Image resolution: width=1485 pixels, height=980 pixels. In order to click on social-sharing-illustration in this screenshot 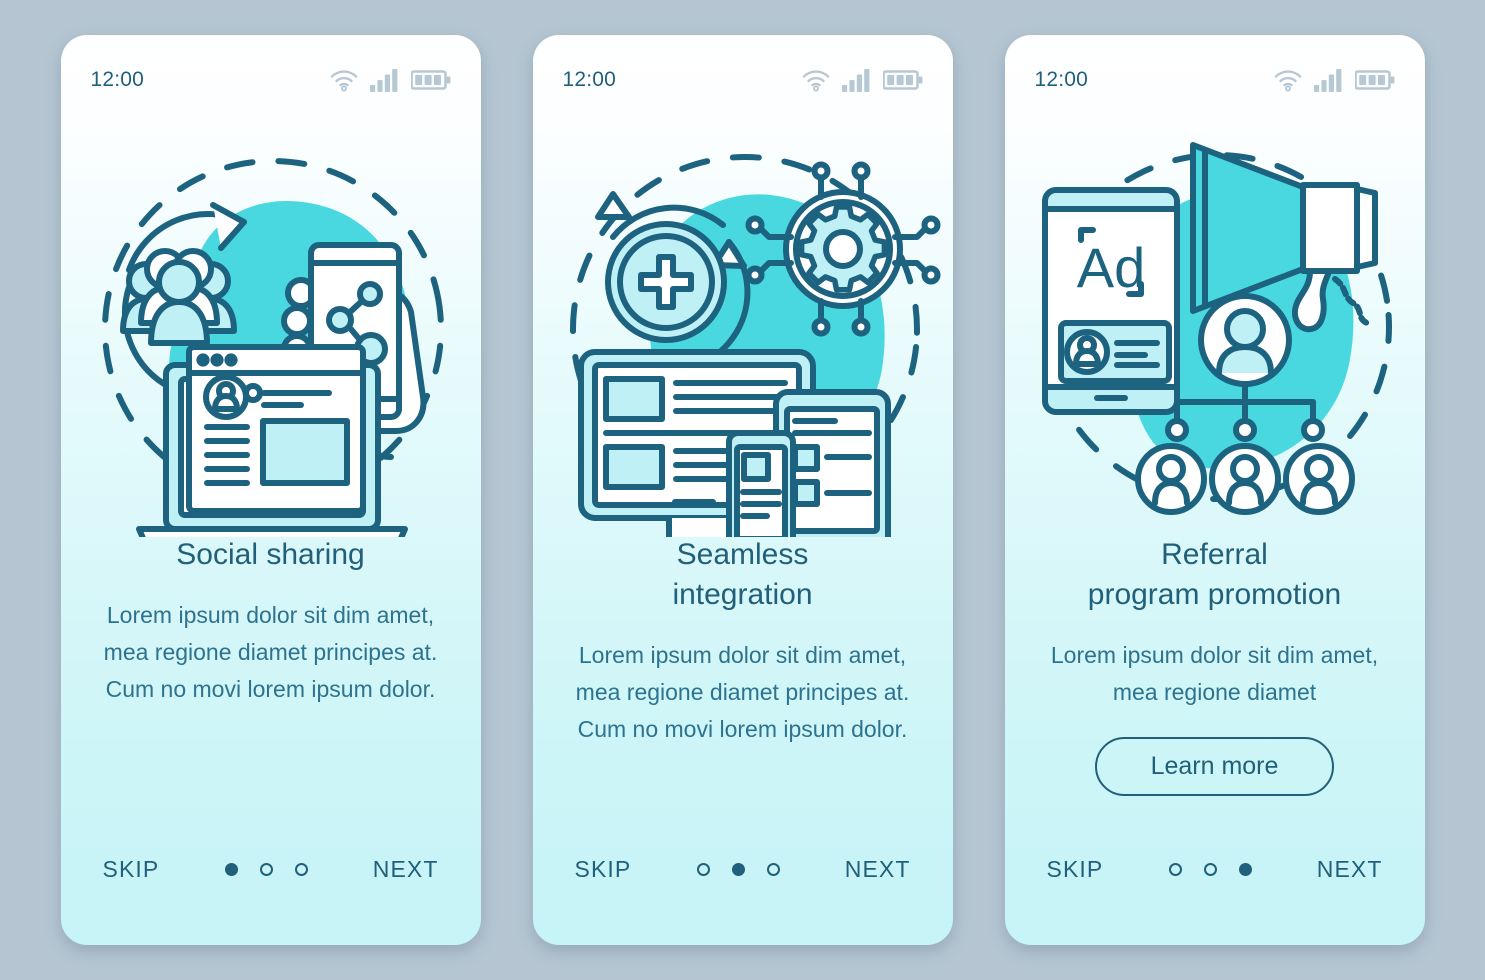, I will do `click(271, 317)`.